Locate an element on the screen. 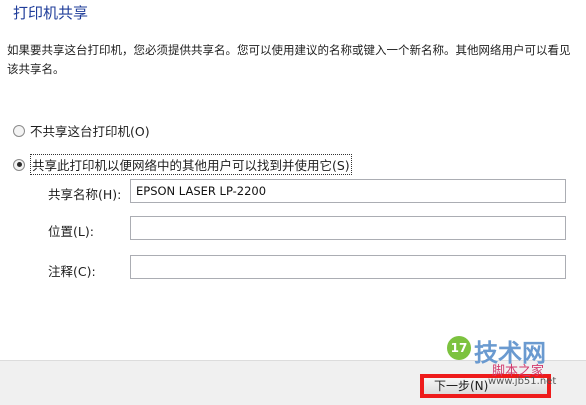 This screenshot has width=586, height=405. radio-no-share-label: 不共享这台打印机(O) is located at coordinates (90, 131).